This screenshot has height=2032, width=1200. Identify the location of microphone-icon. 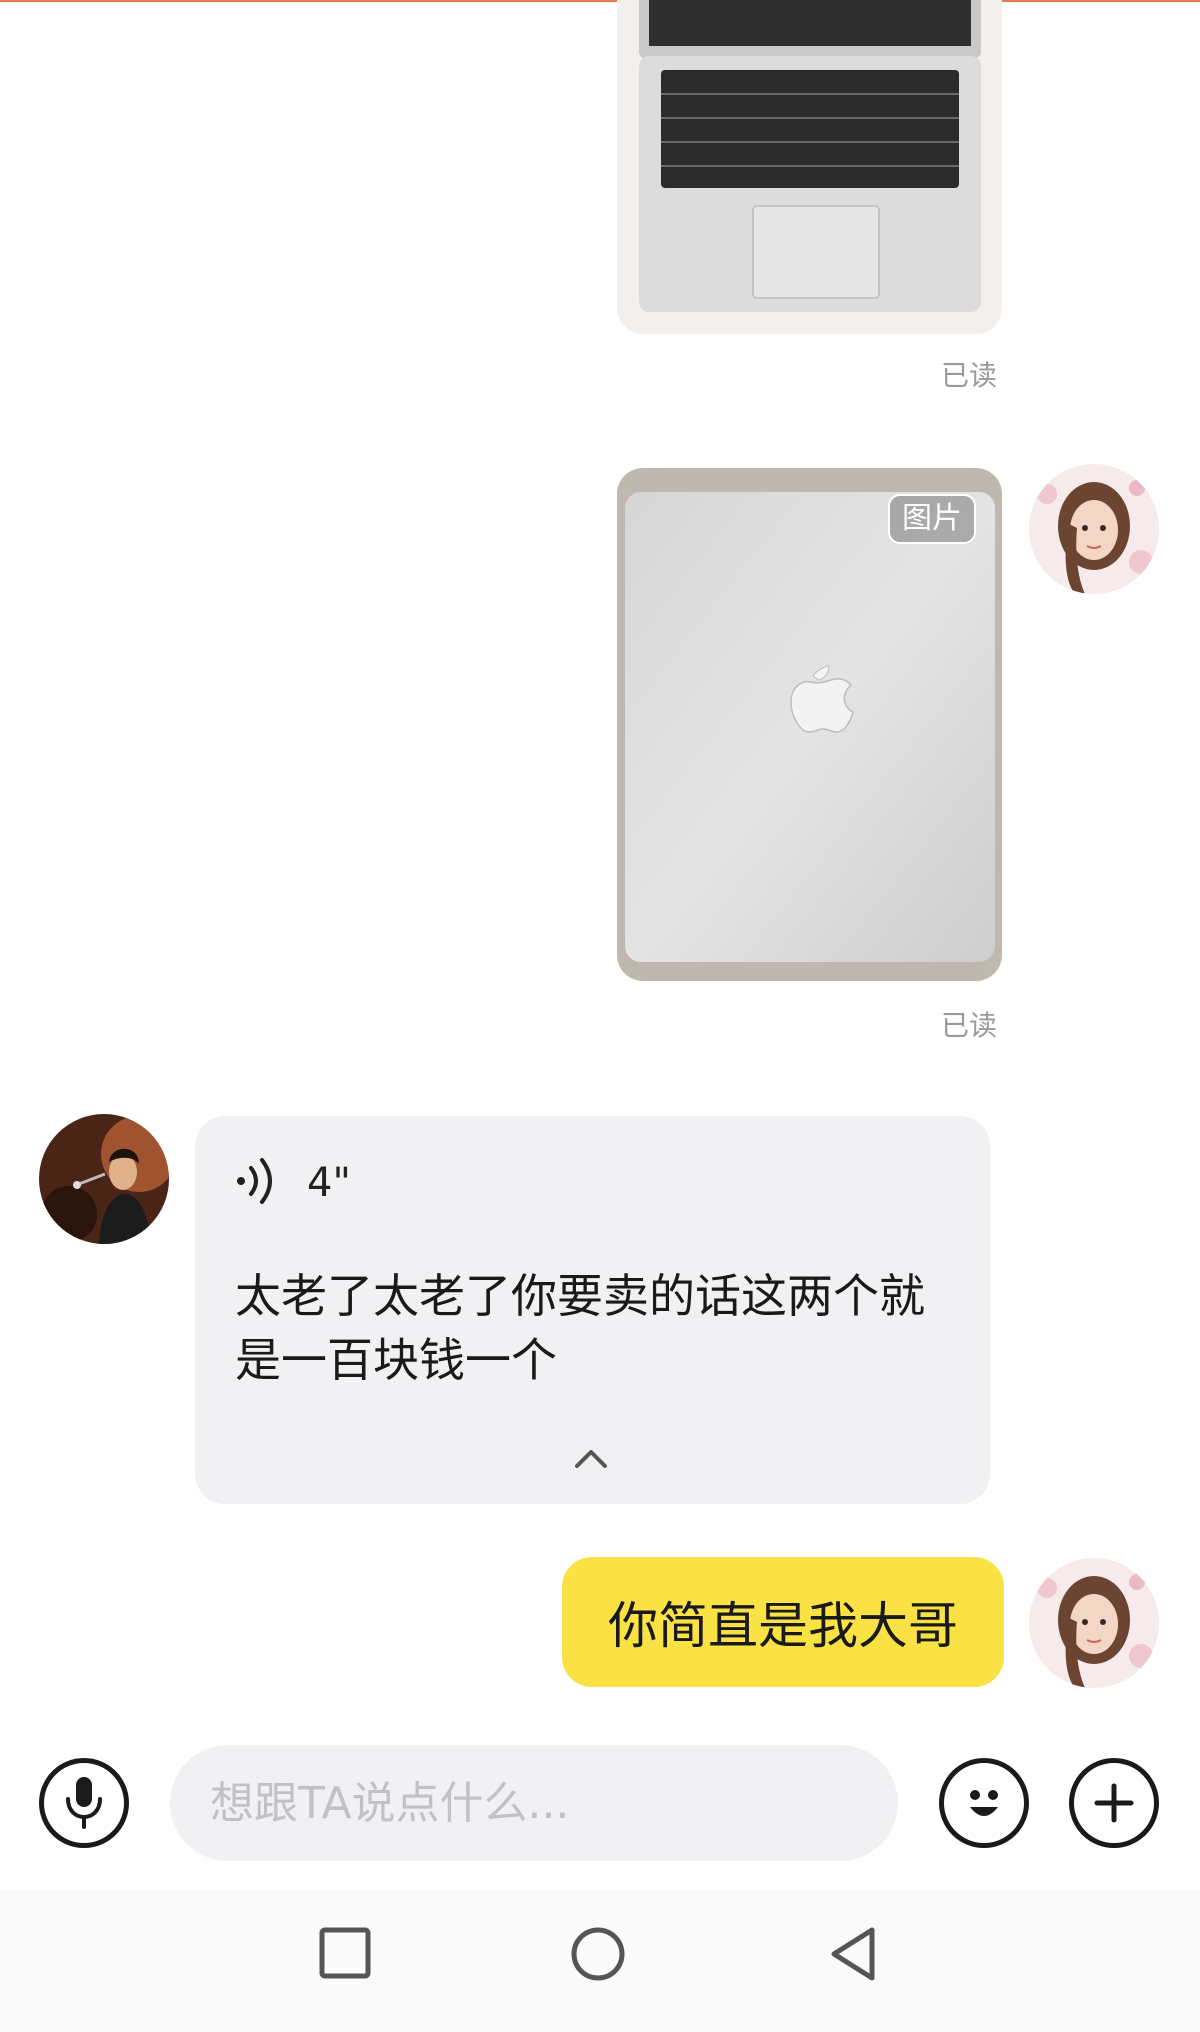
(84, 1803).